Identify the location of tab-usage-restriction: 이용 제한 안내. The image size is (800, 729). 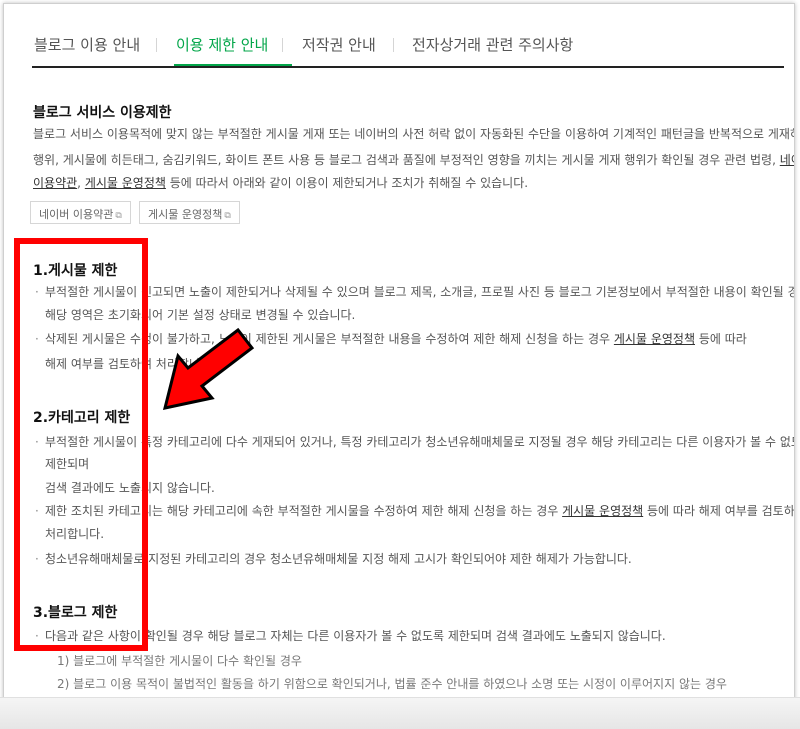
(222, 44).